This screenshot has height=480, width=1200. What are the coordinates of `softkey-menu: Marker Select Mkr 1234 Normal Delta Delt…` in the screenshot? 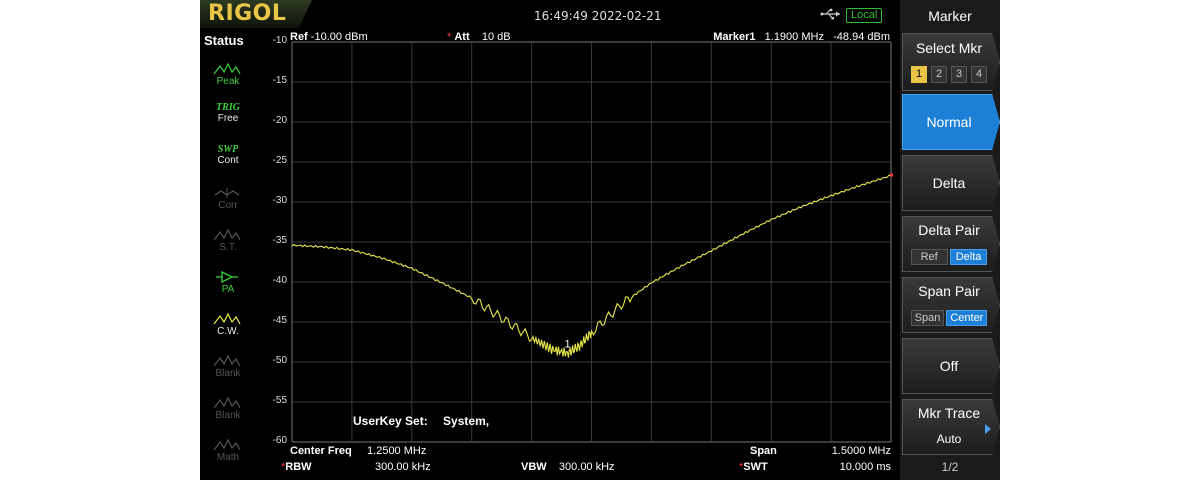 It's located at (950, 240).